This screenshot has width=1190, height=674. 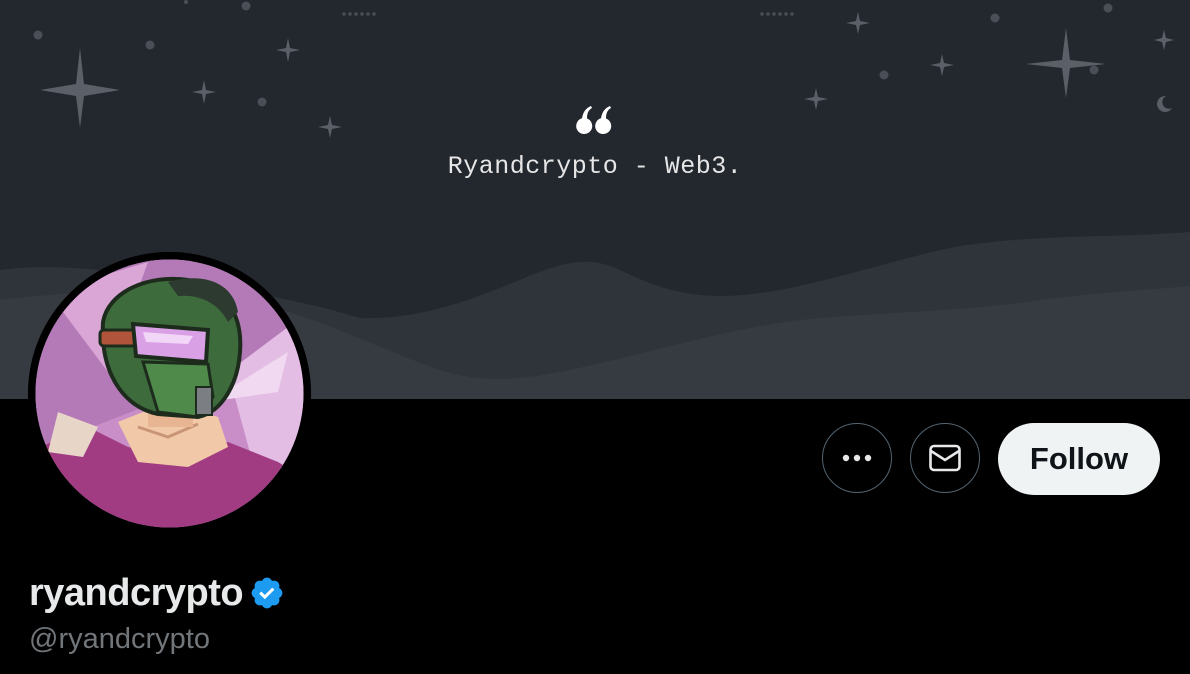 What do you see at coordinates (1079, 459) in the screenshot?
I see `follow-button: Follow` at bounding box center [1079, 459].